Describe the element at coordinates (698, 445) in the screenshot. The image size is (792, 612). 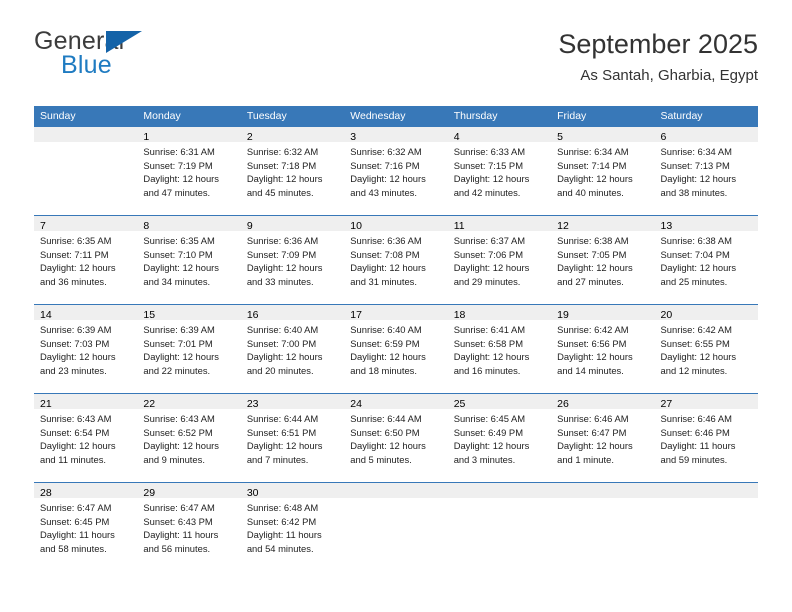
I see `daylight-text-line1: Daylight: 11 hours` at that location.